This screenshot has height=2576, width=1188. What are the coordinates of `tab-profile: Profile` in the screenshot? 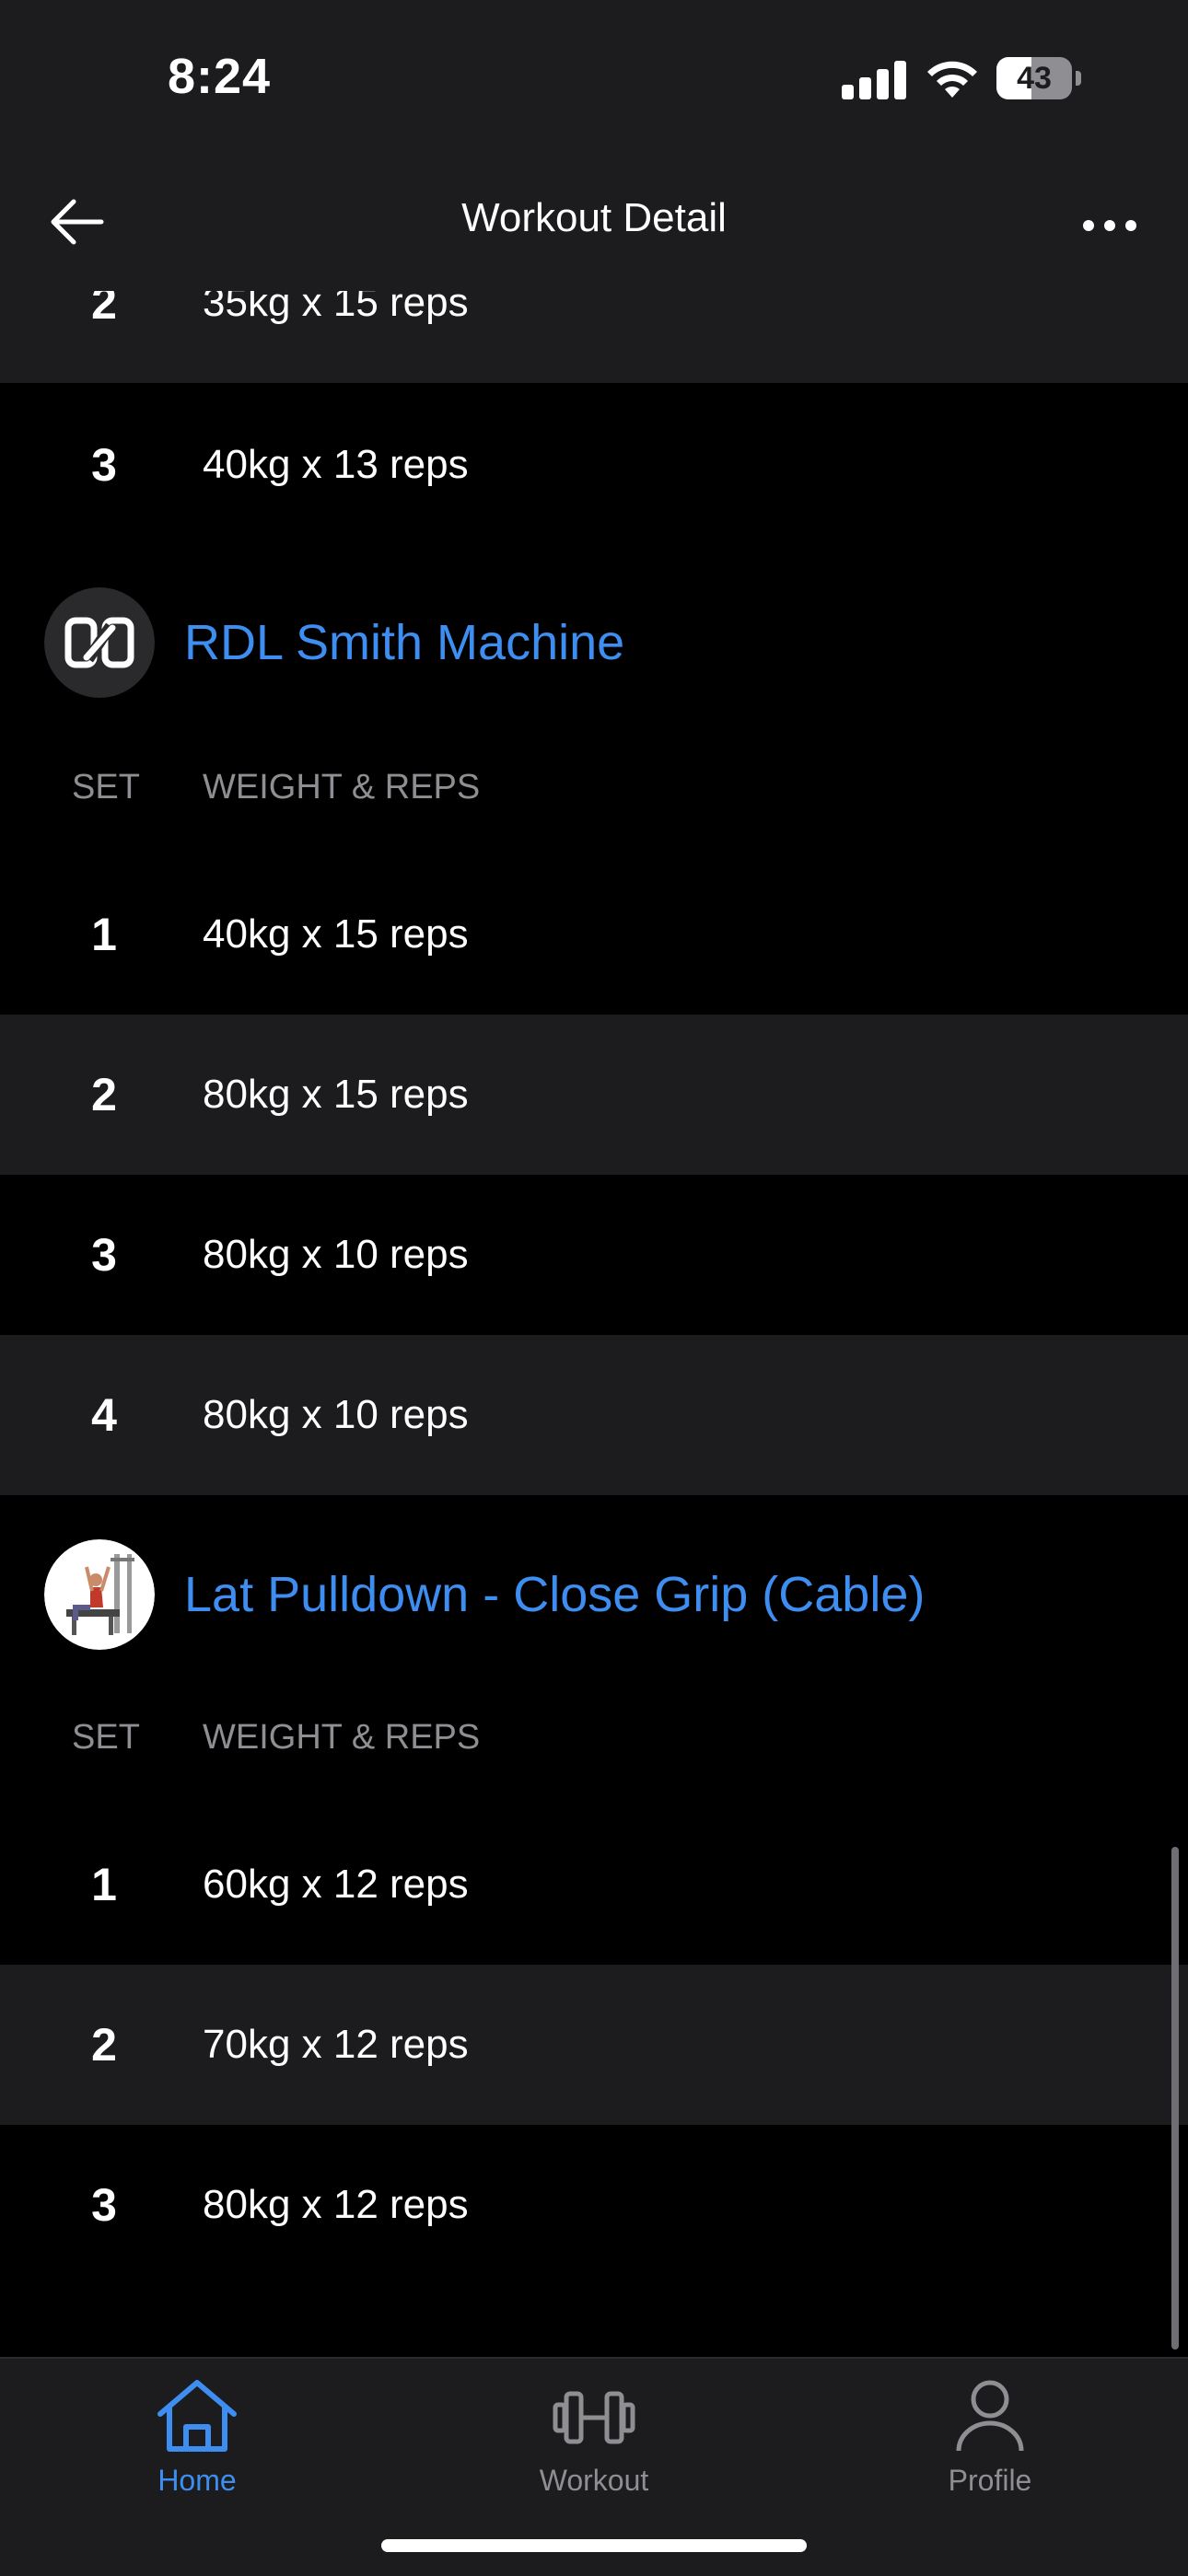 It's located at (990, 2428).